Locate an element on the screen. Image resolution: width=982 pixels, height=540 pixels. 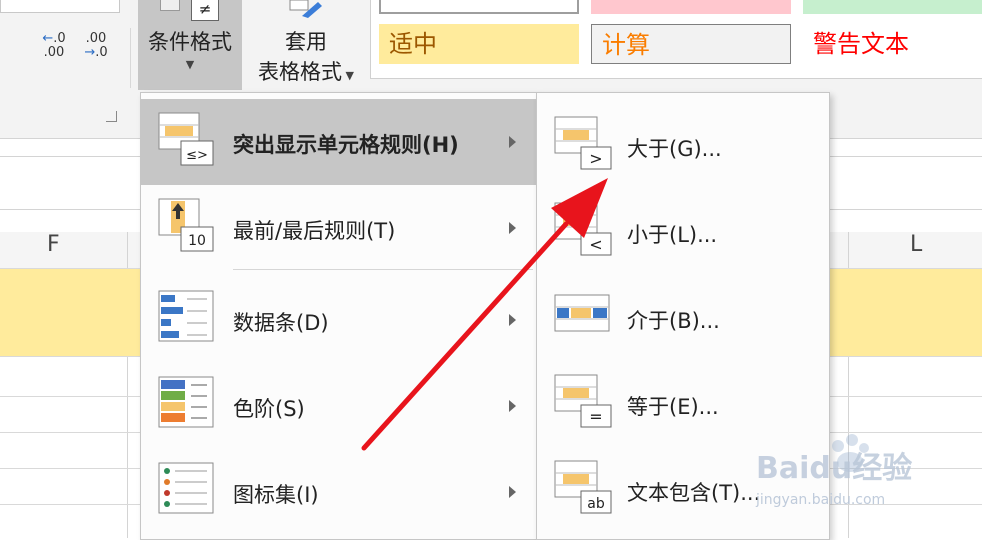
menu-item-data-bars: 数据条(D) is located at coordinates (339, 320).